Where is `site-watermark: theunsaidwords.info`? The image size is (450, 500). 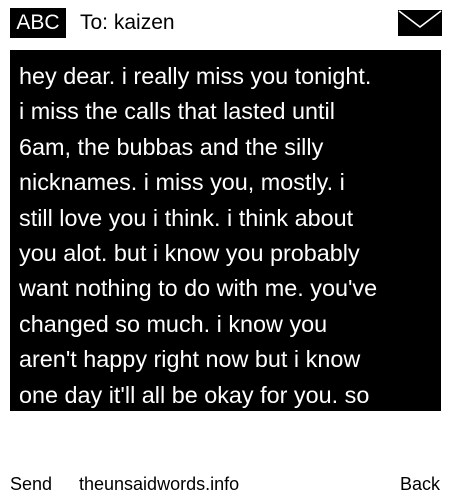 site-watermark: theunsaidwords.info is located at coordinates (159, 484).